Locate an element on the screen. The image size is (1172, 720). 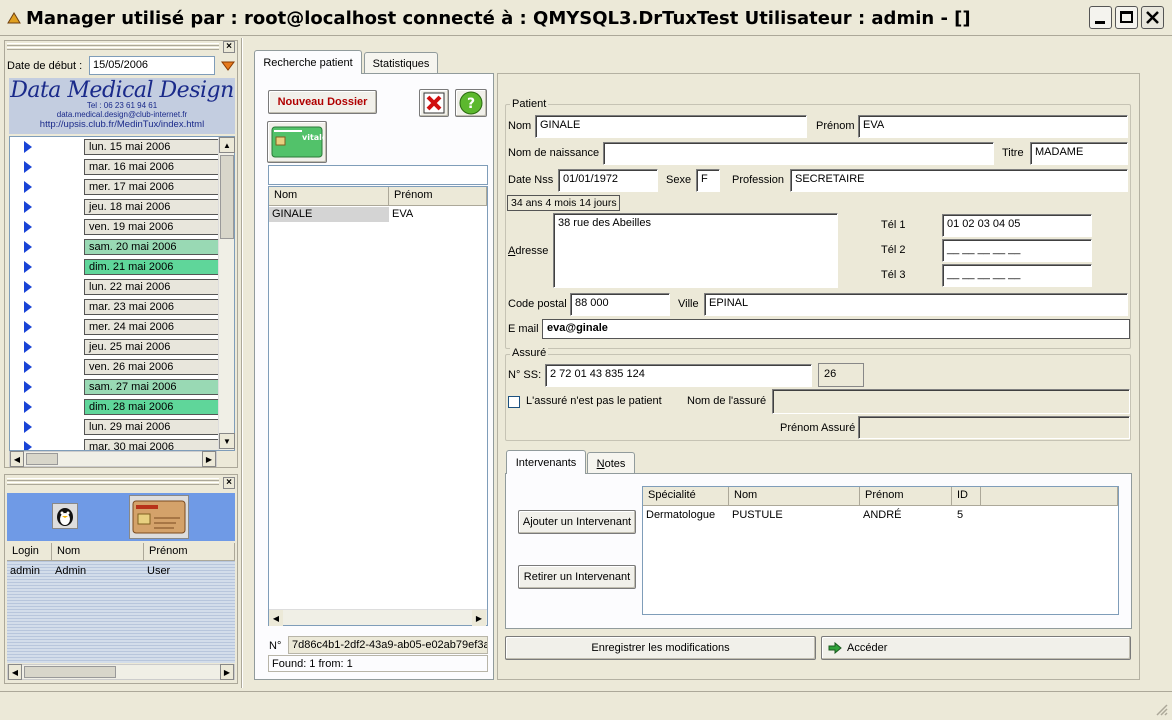
tab-intervenants: Intervenants is located at coordinates (546, 462).